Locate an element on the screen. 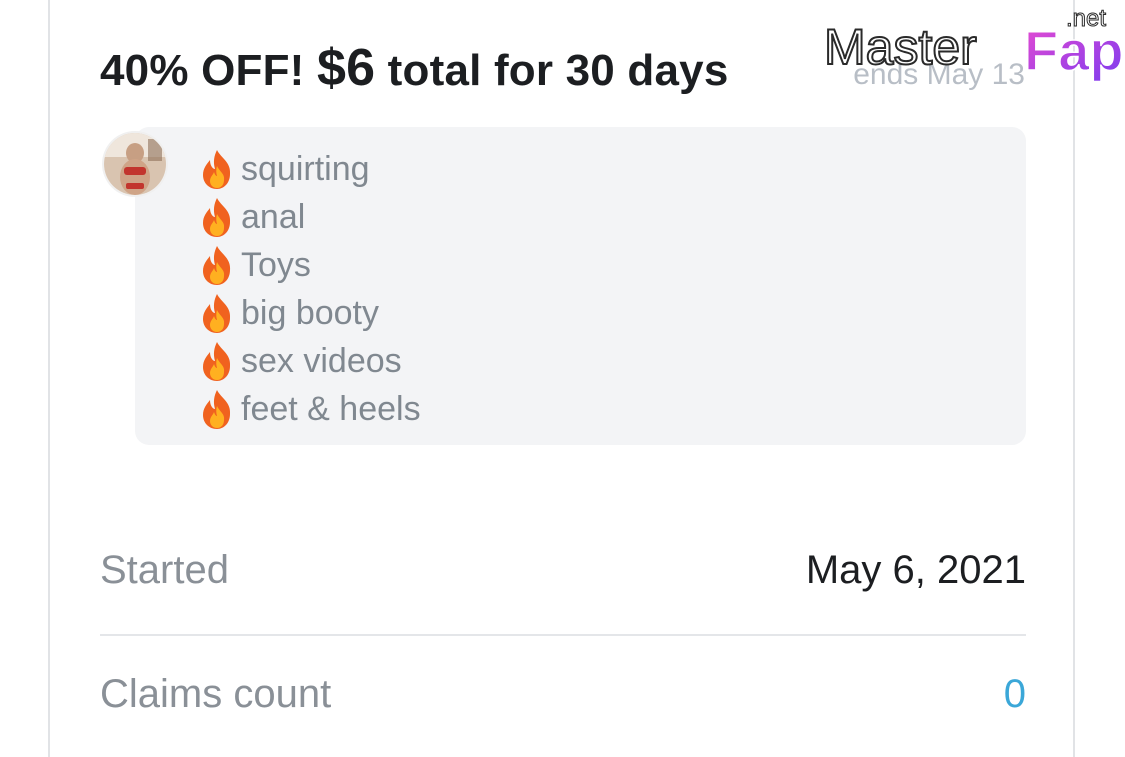 The height and width of the screenshot is (757, 1125). avatar-image is located at coordinates (135, 164).